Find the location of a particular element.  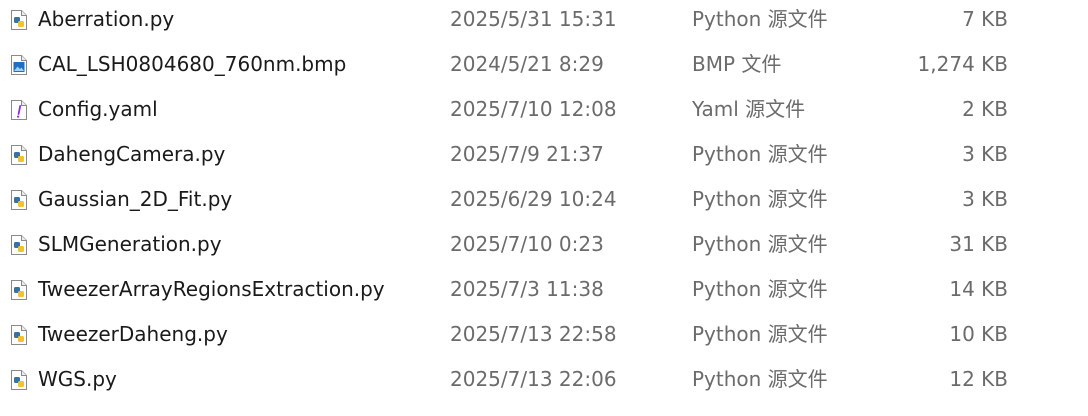

file-type: BMP 文件 is located at coordinates (737, 64).